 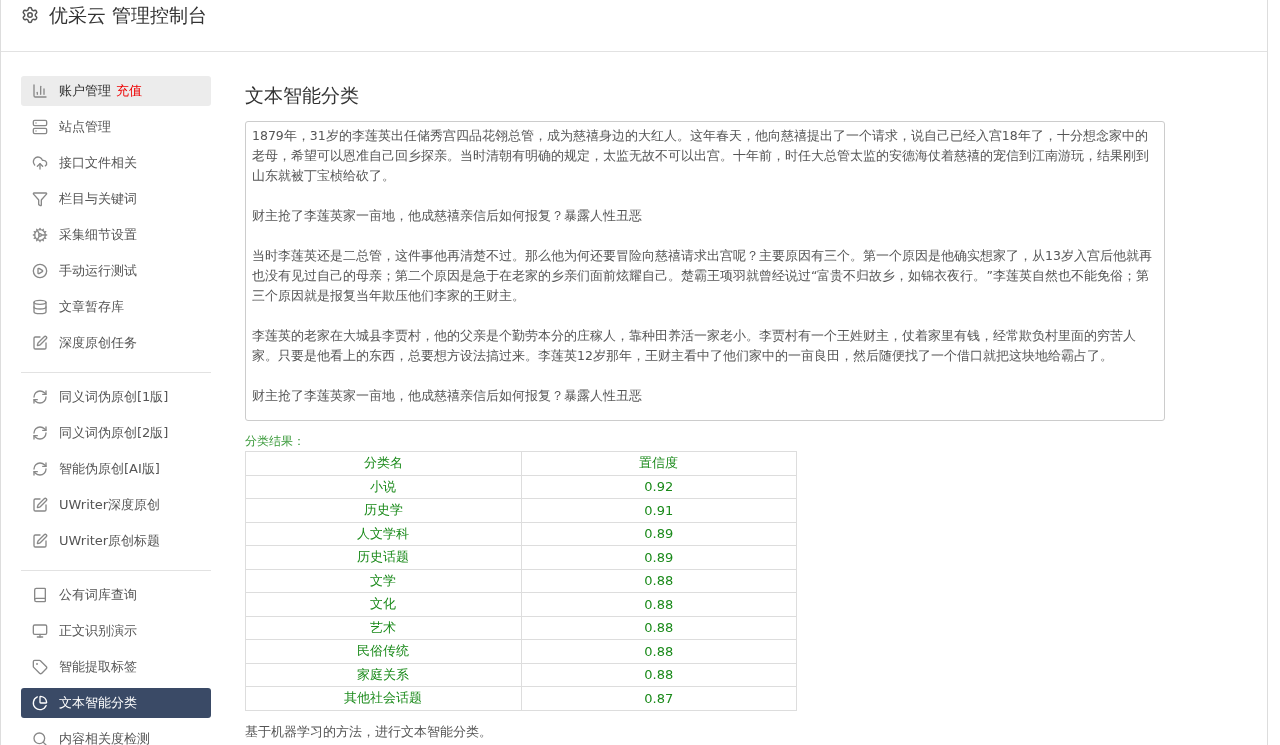 I want to click on table-cell: 其他社会话题, so click(x=383, y=698).